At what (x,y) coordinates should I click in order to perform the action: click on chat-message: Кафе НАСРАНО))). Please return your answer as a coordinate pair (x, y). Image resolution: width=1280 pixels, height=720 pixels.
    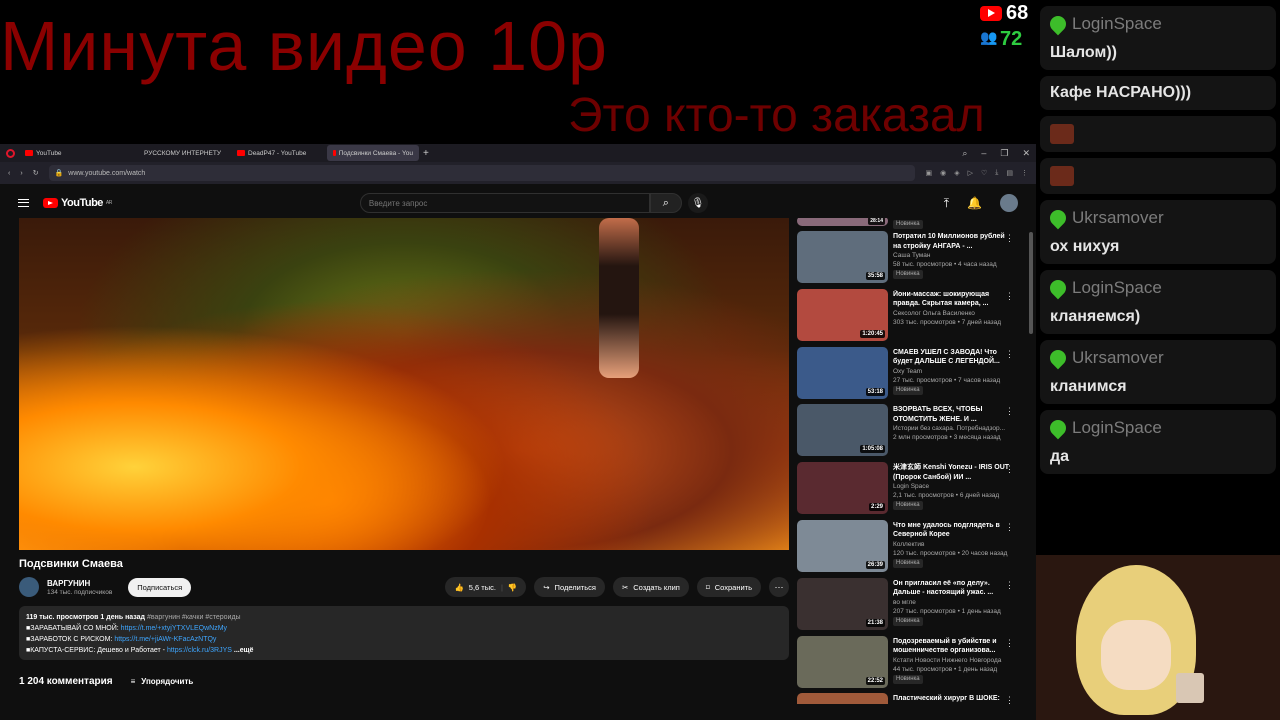
    Looking at the image, I should click on (1158, 93).